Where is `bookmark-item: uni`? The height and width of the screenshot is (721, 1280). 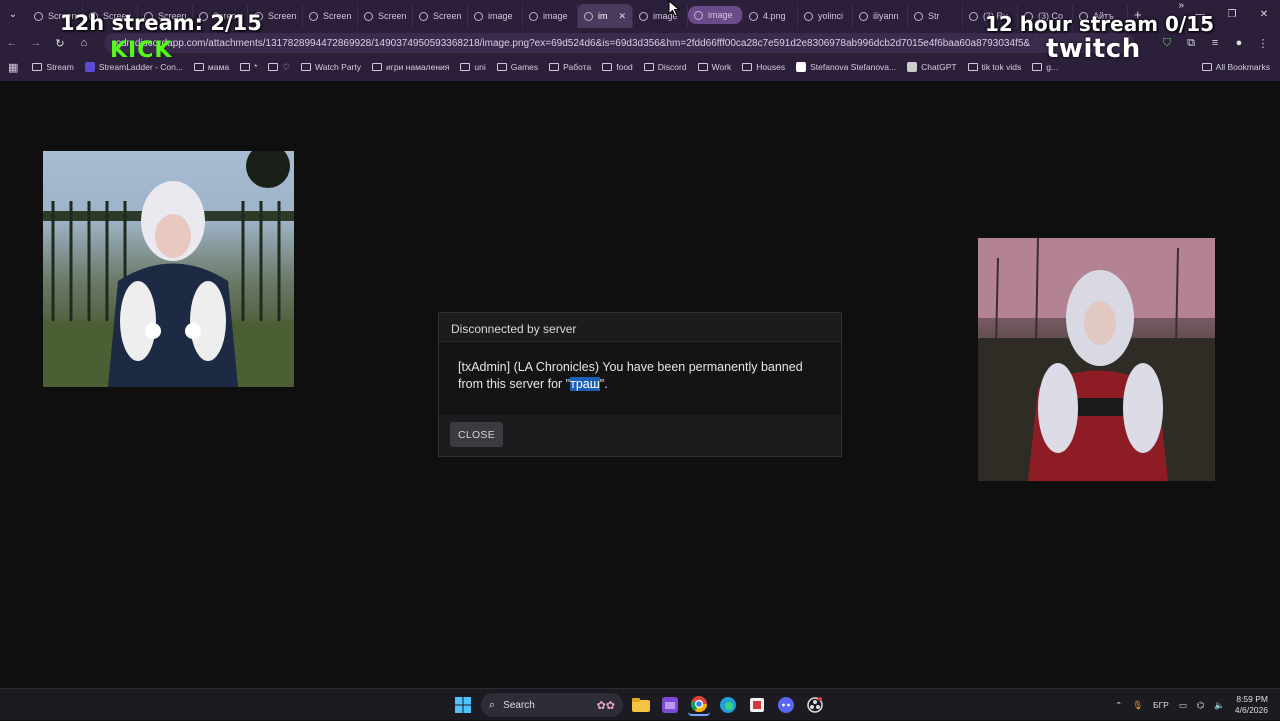
bookmark-item: uni is located at coordinates (473, 67).